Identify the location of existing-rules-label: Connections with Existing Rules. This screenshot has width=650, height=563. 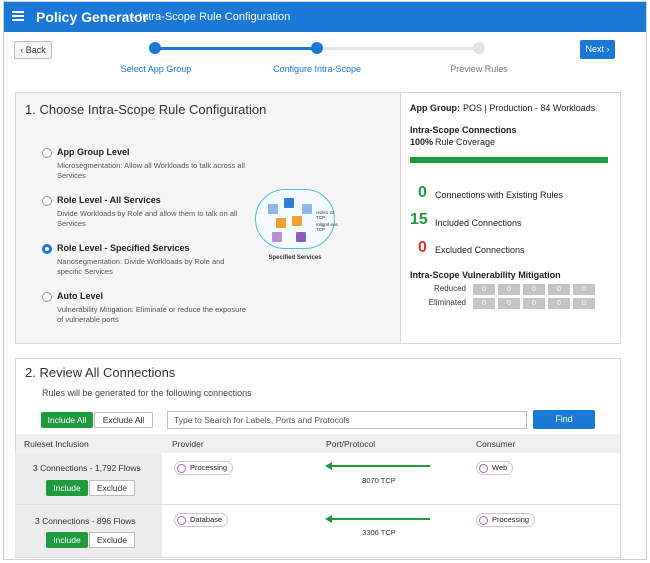
(499, 195).